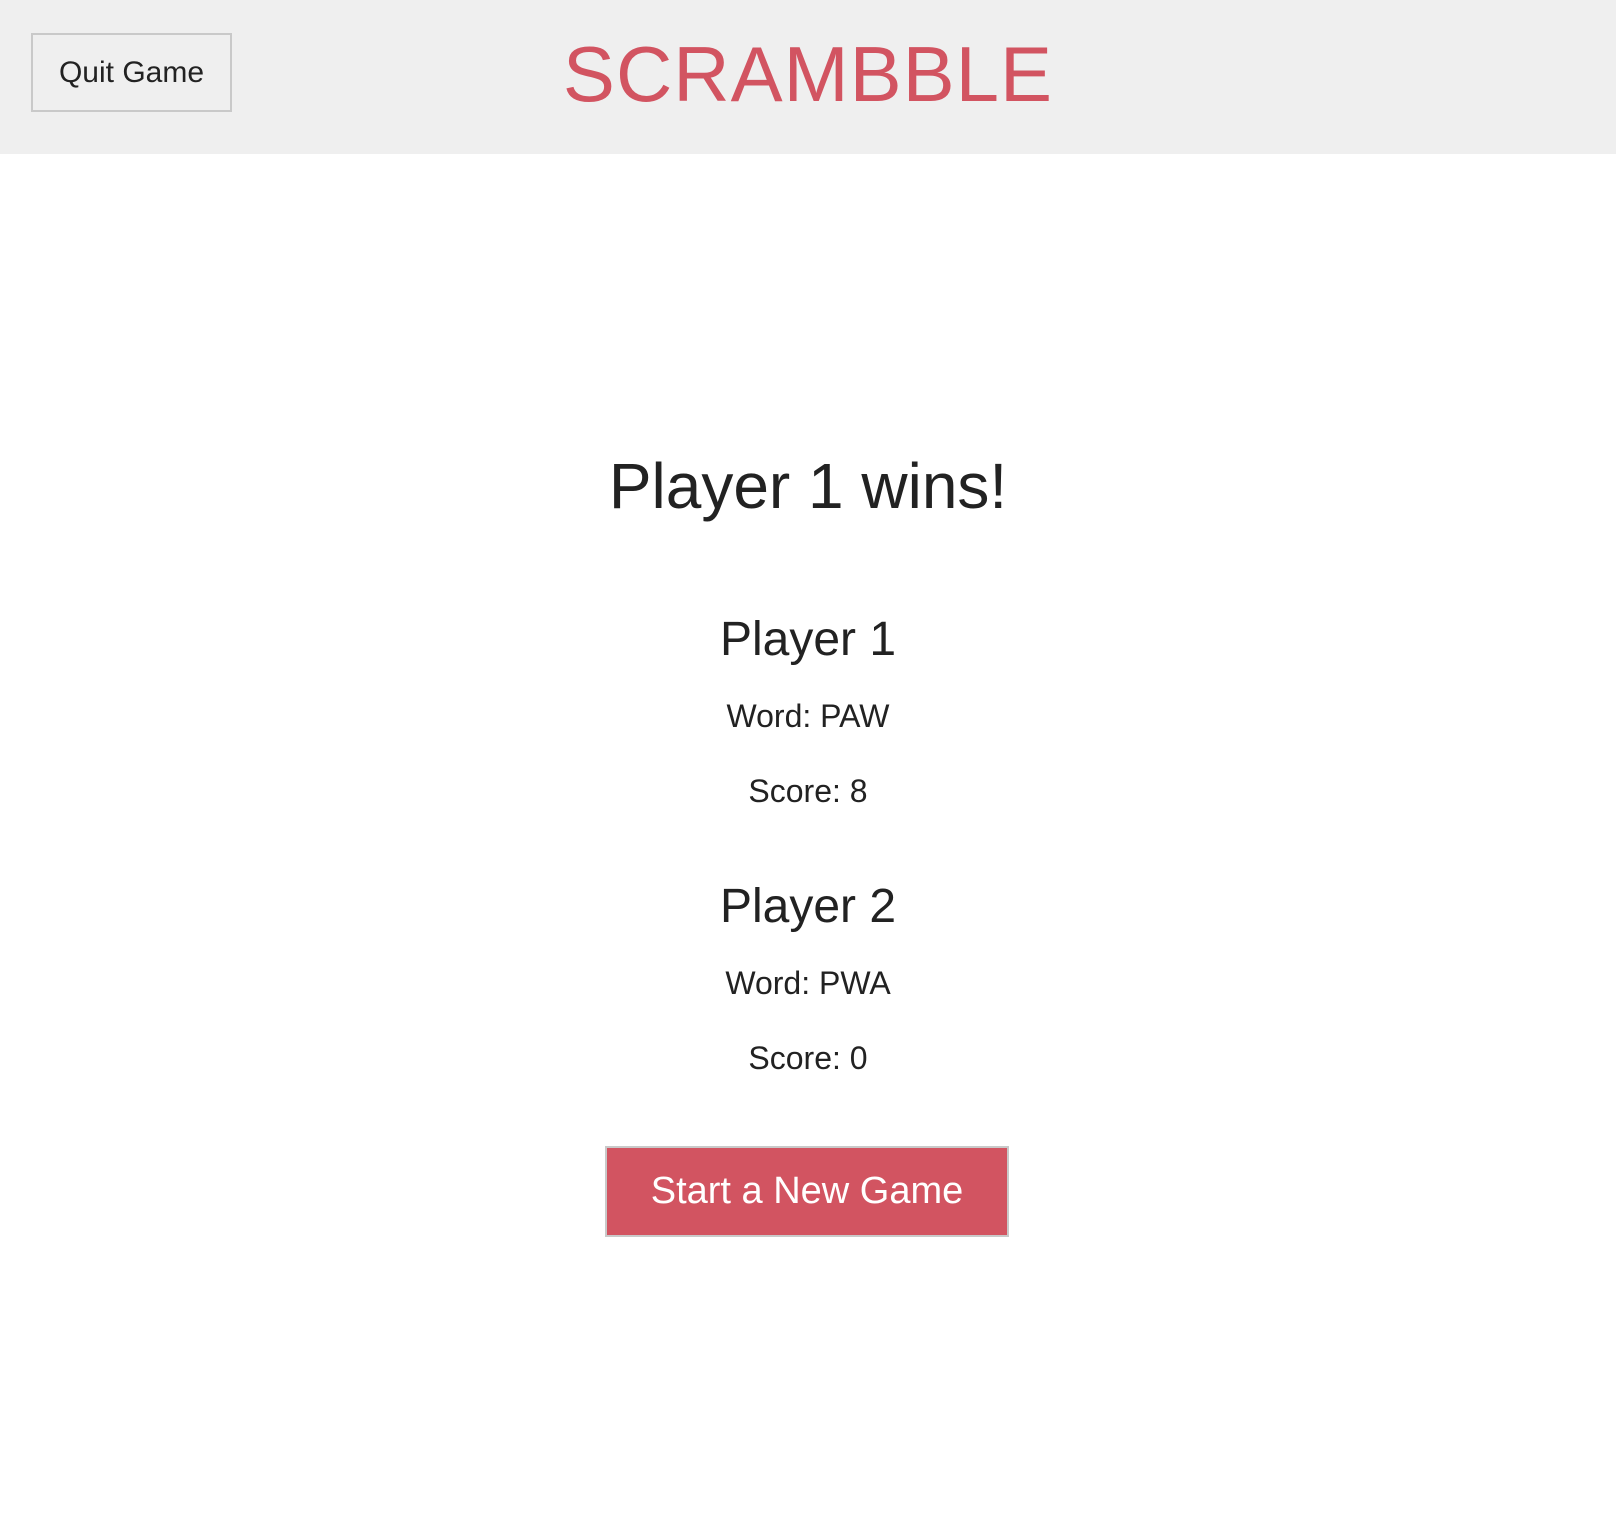 The image size is (1616, 1522). What do you see at coordinates (808, 486) in the screenshot?
I see `winner-heading: Player 1 wins!` at bounding box center [808, 486].